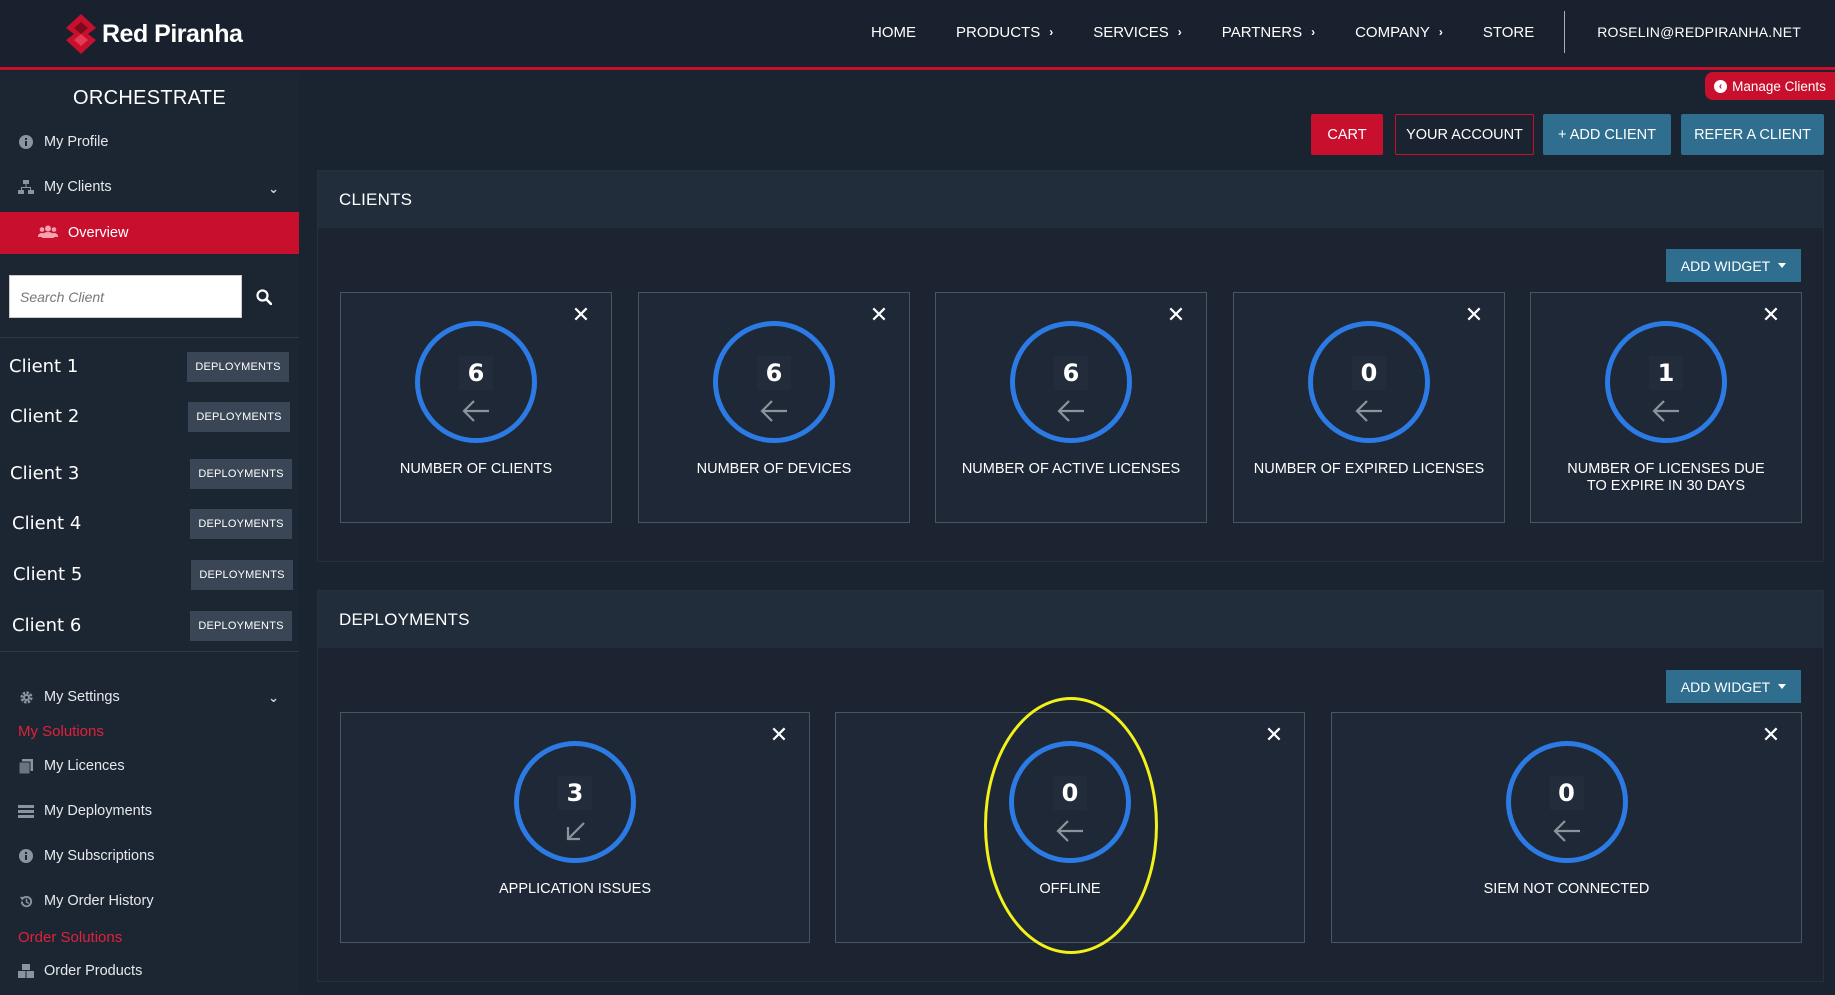 The height and width of the screenshot is (995, 1835). I want to click on client-row-6: Client 6 DEPLOYMENTS, so click(149, 626).